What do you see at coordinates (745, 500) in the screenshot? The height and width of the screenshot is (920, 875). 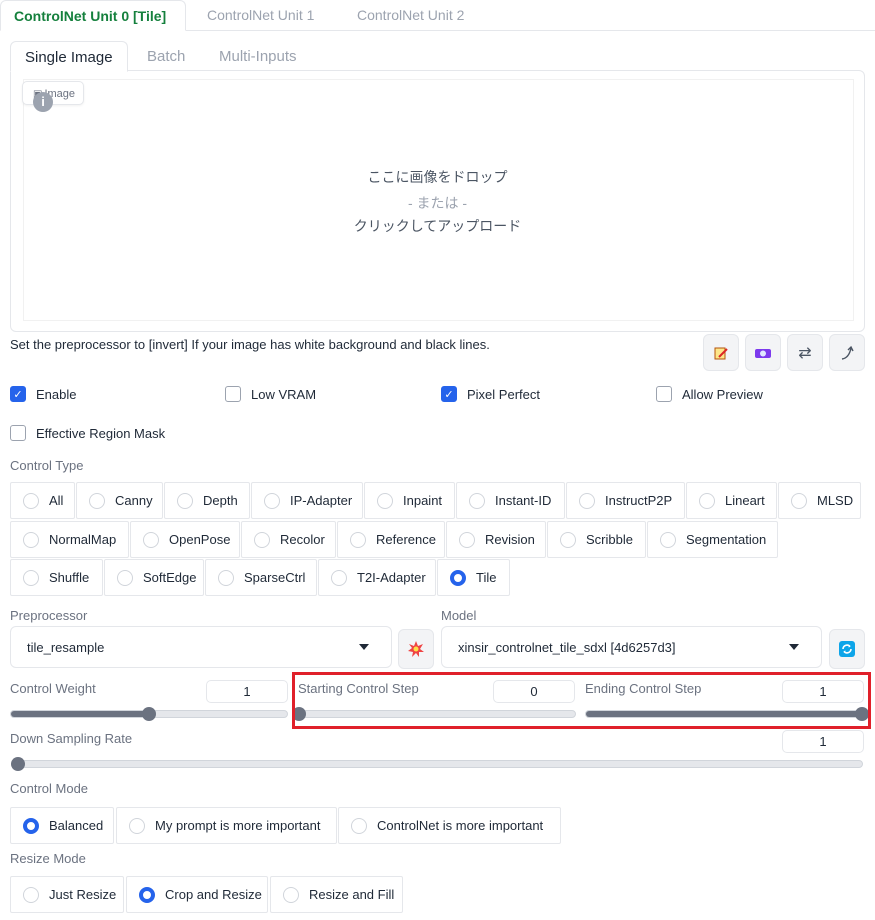 I see `radio-label: Lineart` at bounding box center [745, 500].